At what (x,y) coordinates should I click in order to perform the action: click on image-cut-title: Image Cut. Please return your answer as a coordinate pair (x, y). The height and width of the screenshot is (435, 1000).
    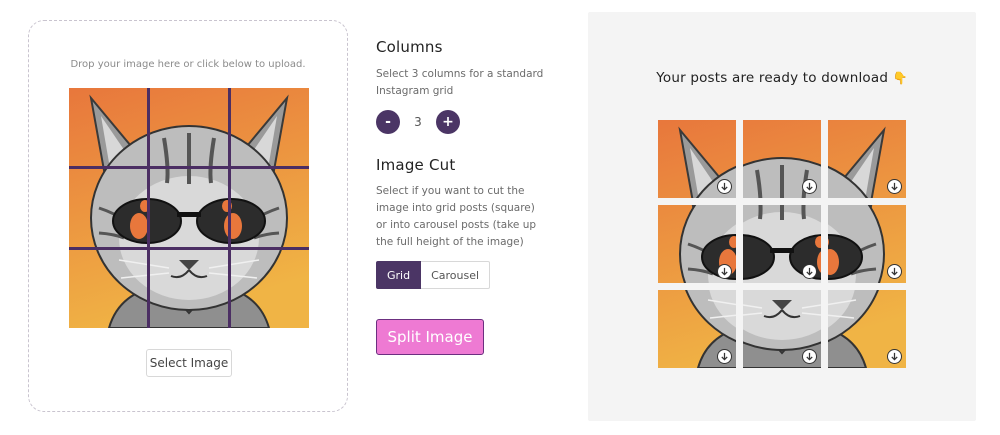
    Looking at the image, I should click on (416, 165).